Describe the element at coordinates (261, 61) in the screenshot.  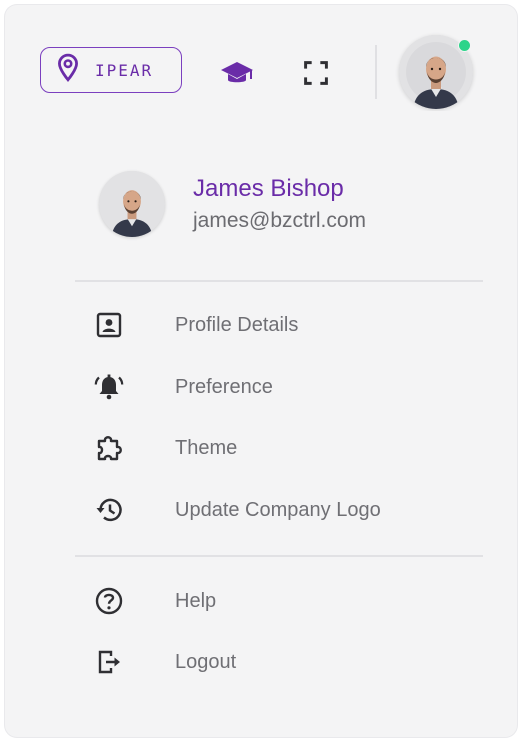
I see `top-bar: IPEAR` at that location.